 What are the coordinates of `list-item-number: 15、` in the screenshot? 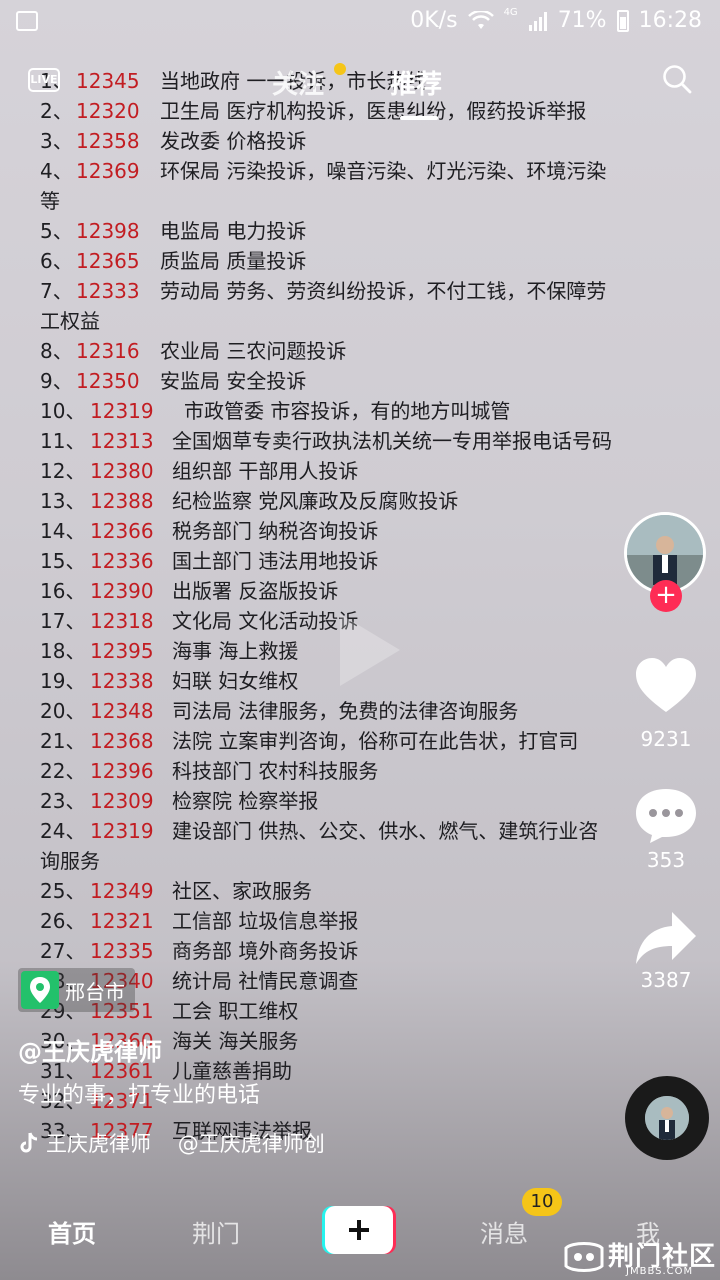 It's located at (63, 561).